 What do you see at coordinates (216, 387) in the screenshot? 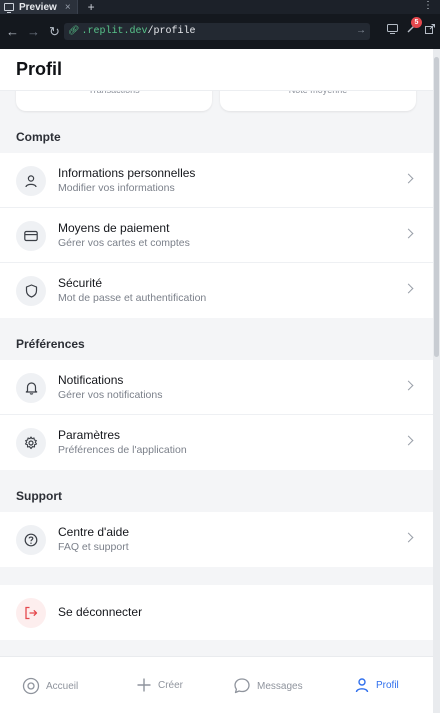
I see `menu-item-notifications: Notifications Gérer vos notifications` at bounding box center [216, 387].